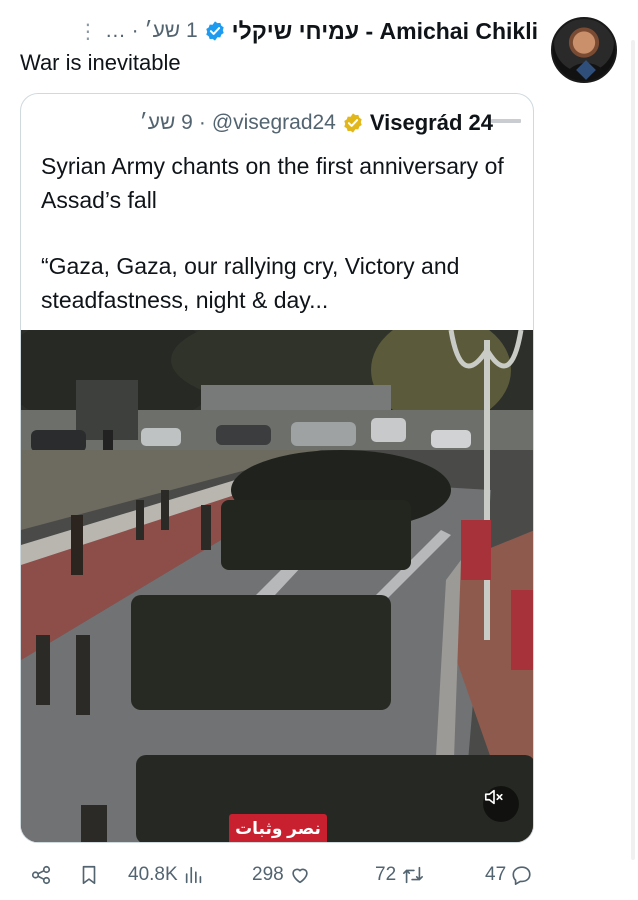 Image resolution: width=638 pixels, height=900 pixels. I want to click on quoted-handle: @visegrad24, so click(274, 123).